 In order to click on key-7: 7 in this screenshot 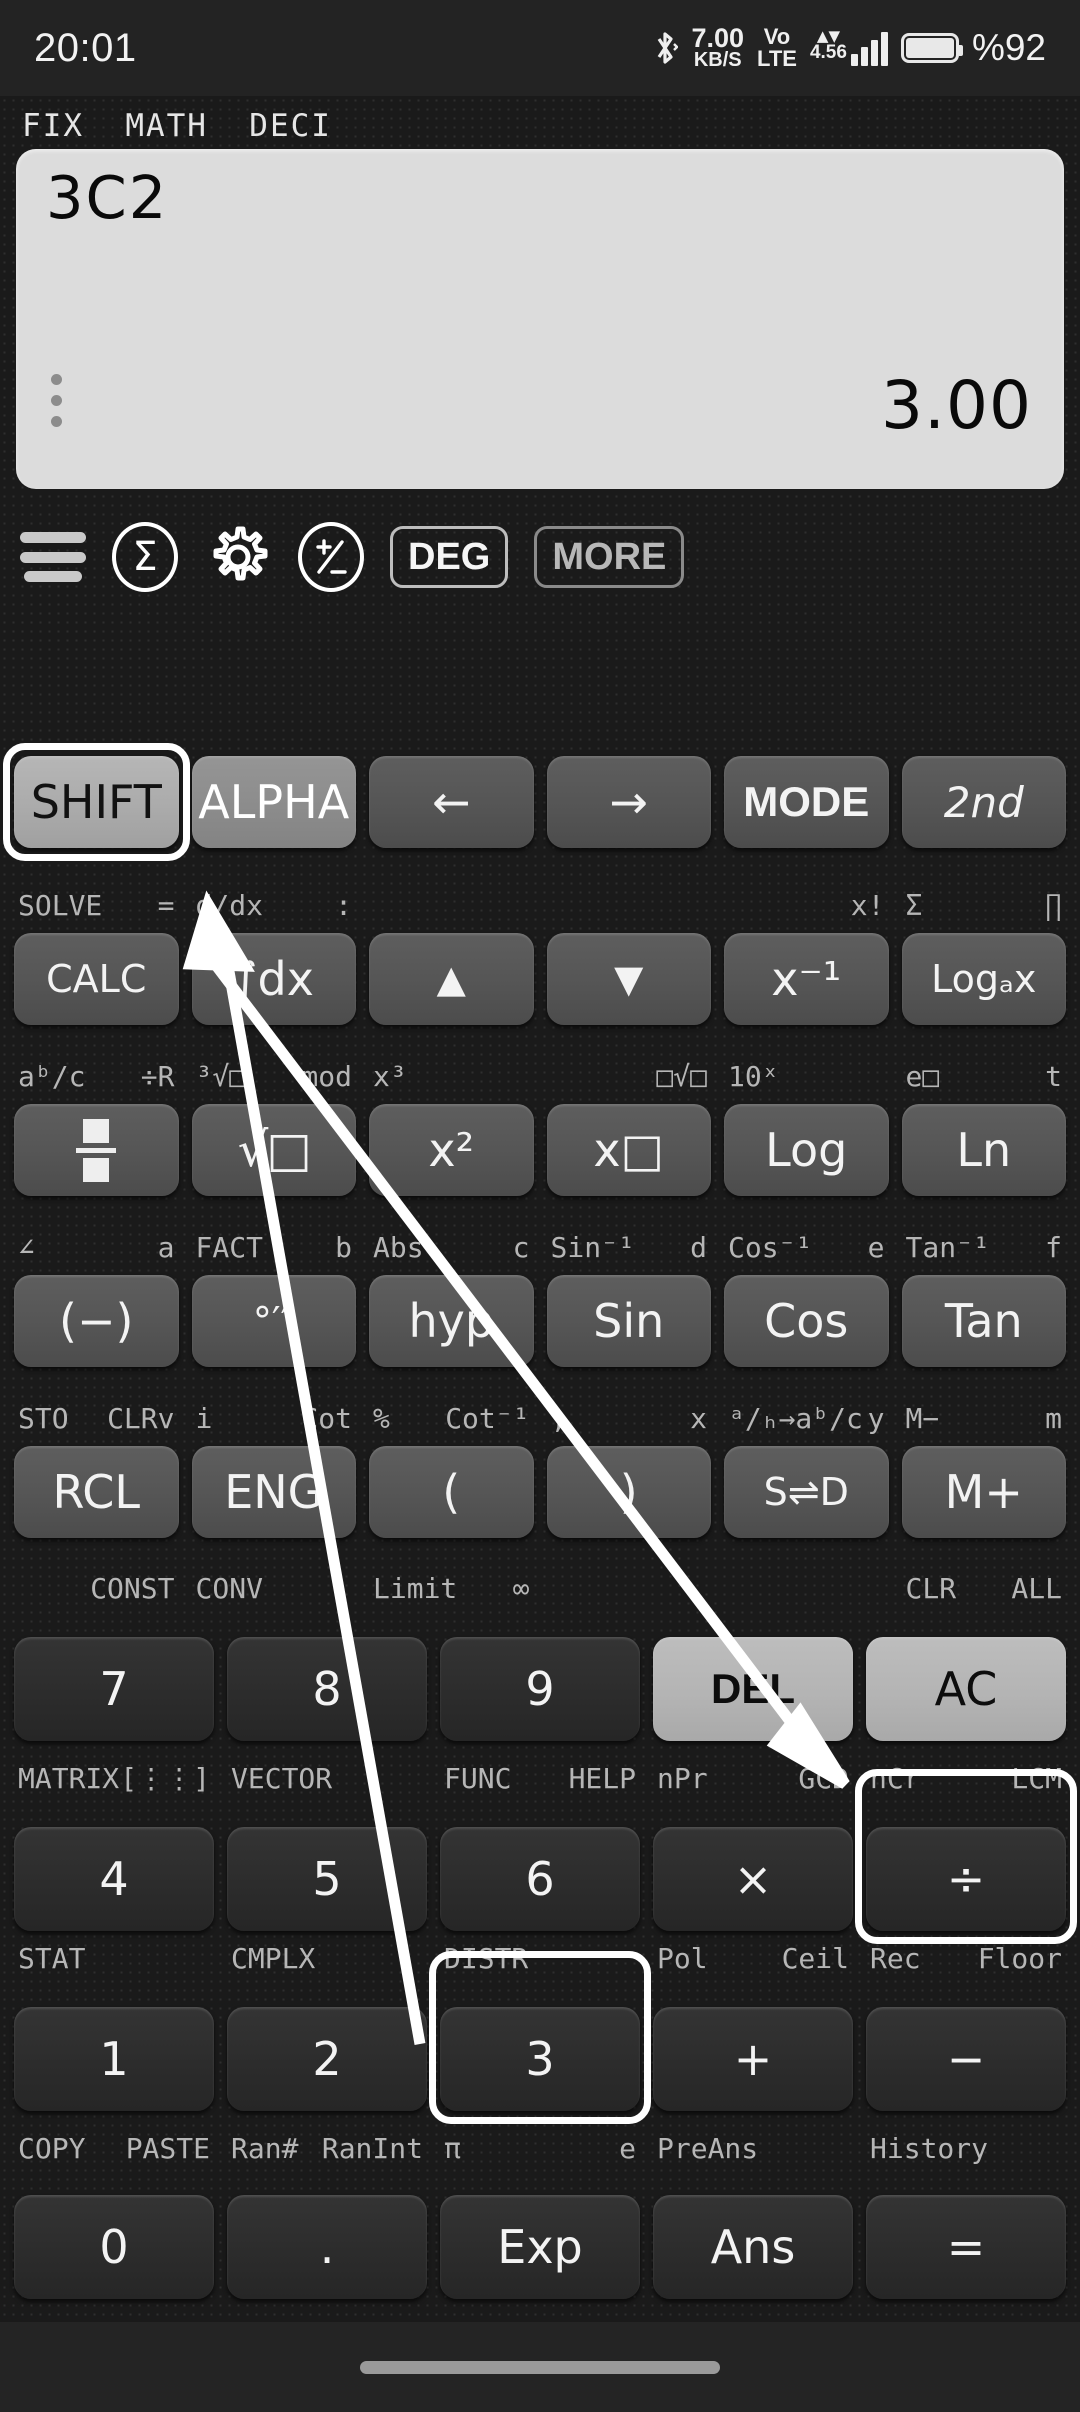, I will do `click(114, 1689)`.